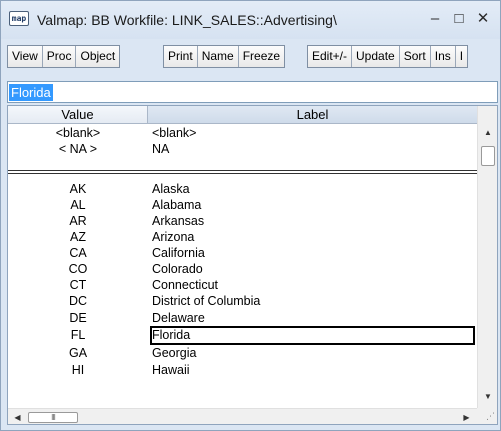  I want to click on table-row-label: Arkansas, so click(312, 221).